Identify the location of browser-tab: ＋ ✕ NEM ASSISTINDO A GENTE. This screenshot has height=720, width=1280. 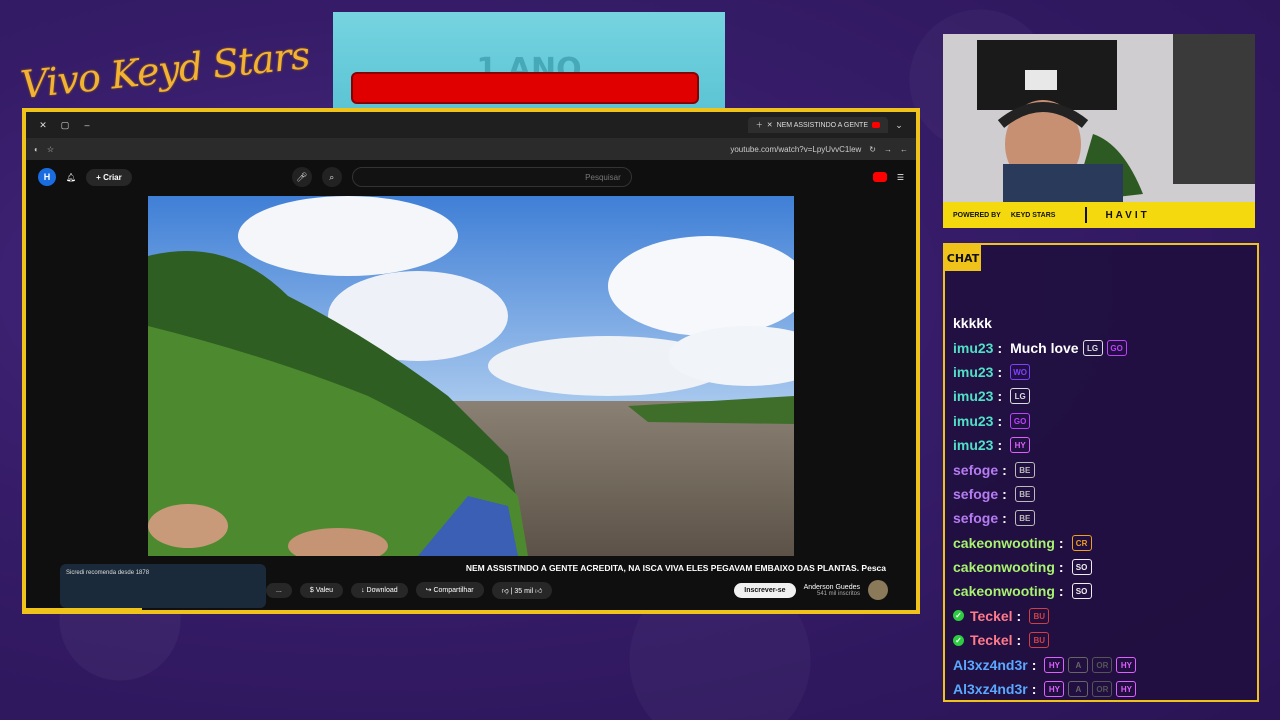
(817, 125).